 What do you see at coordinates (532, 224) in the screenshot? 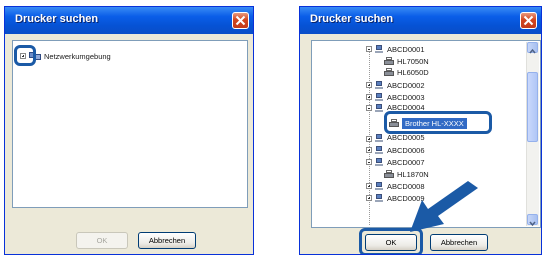
I see `chevron-down-icon` at bounding box center [532, 224].